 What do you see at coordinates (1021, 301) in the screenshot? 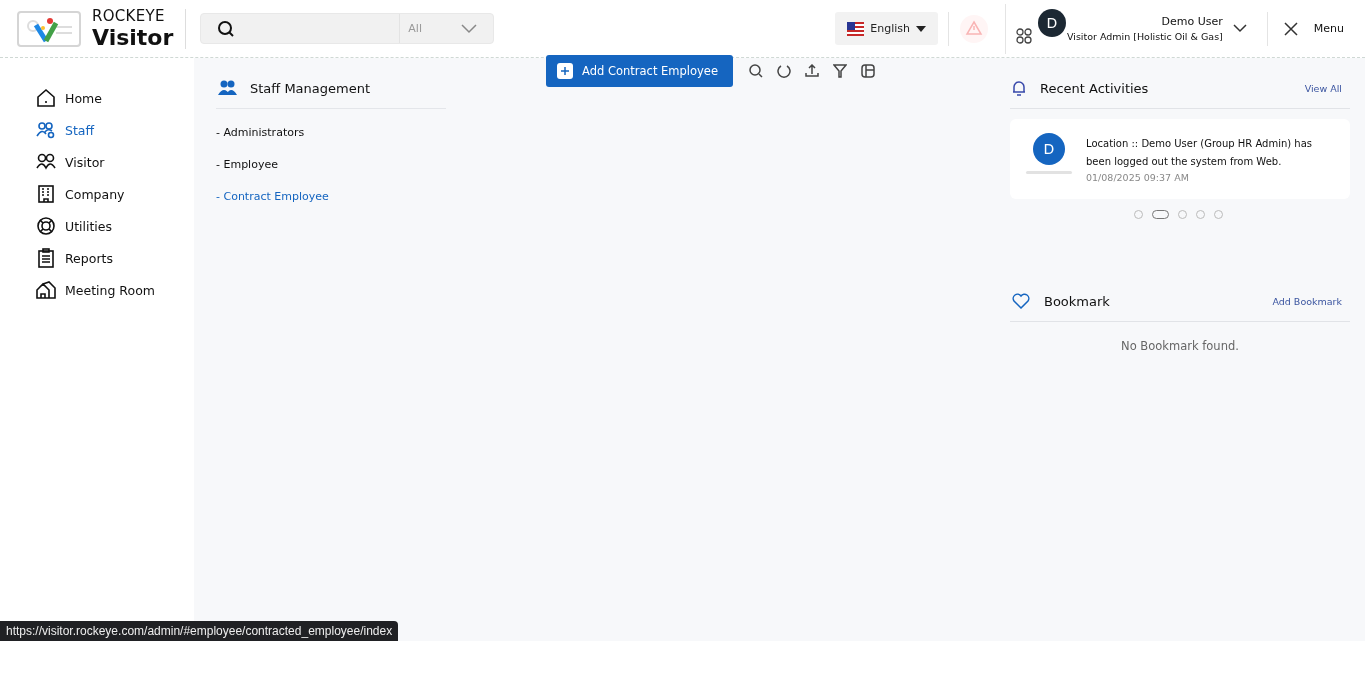
I see `heart-icon` at bounding box center [1021, 301].